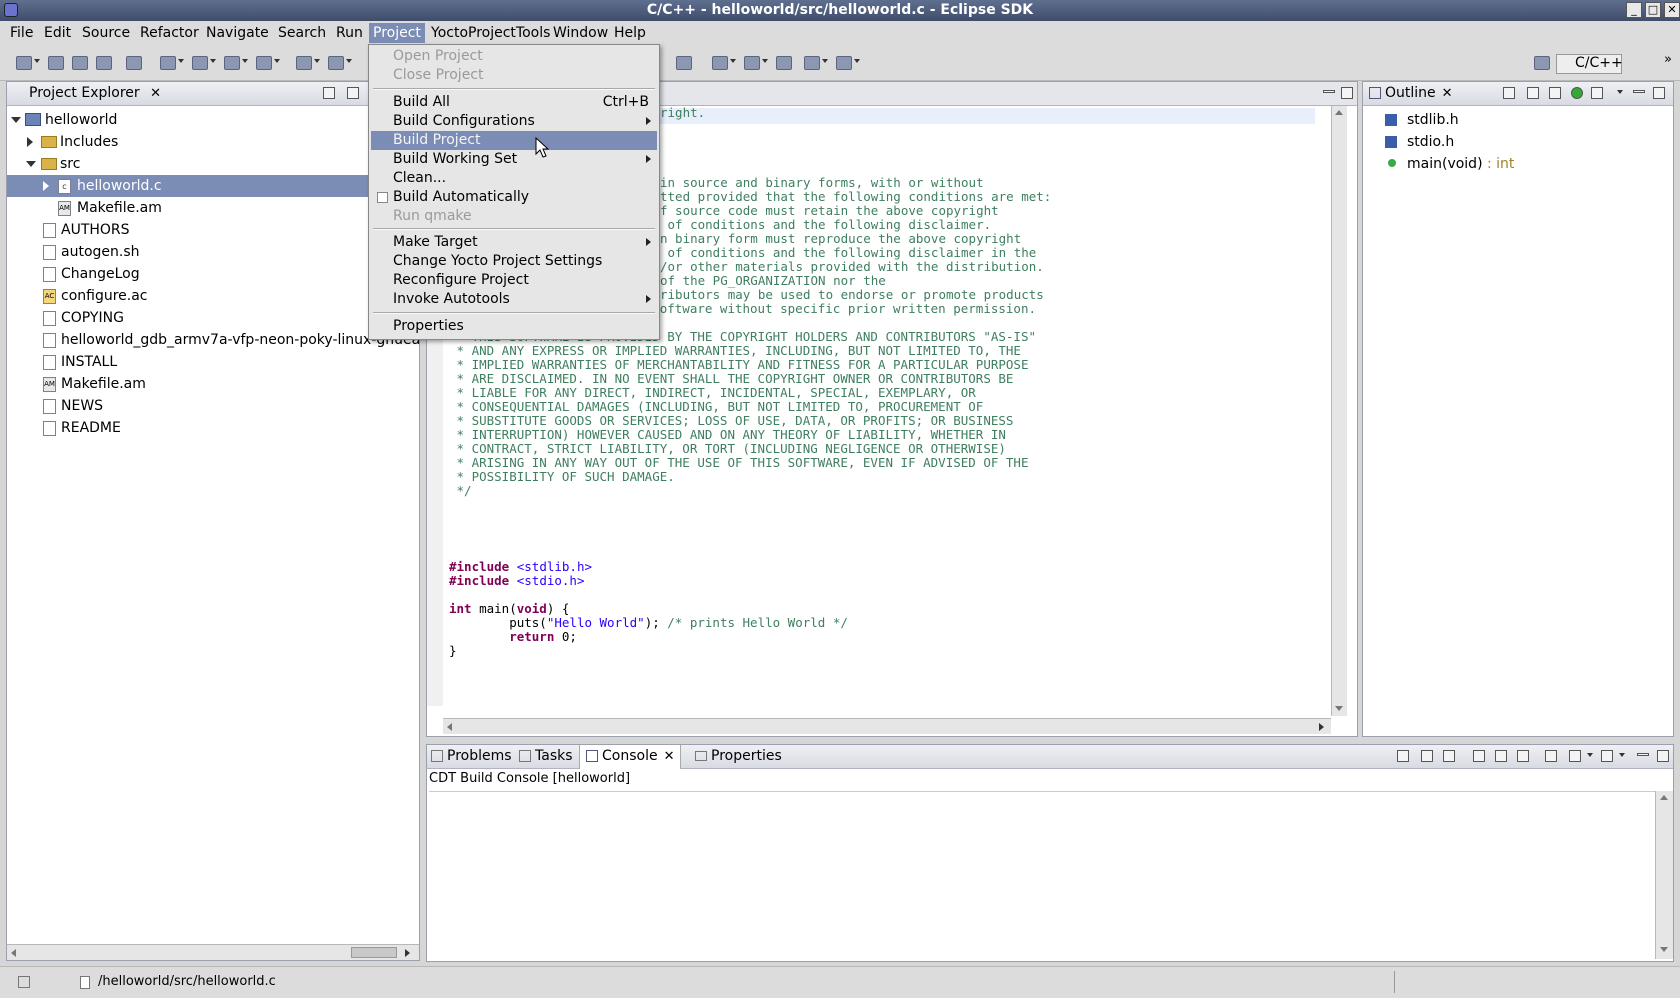  I want to click on menu-item-change-yocto-settings: Change Yocto Project Settings, so click(514, 261).